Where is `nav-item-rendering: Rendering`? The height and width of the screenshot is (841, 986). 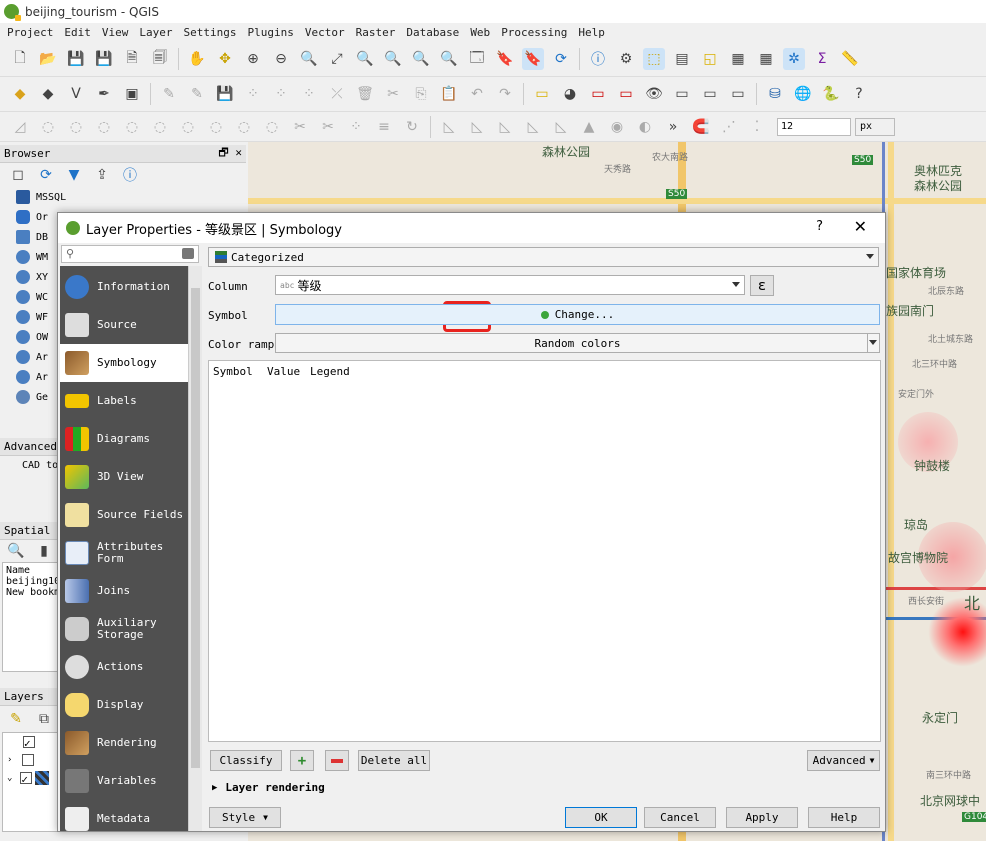
nav-item-rendering: Rendering is located at coordinates (124, 743).